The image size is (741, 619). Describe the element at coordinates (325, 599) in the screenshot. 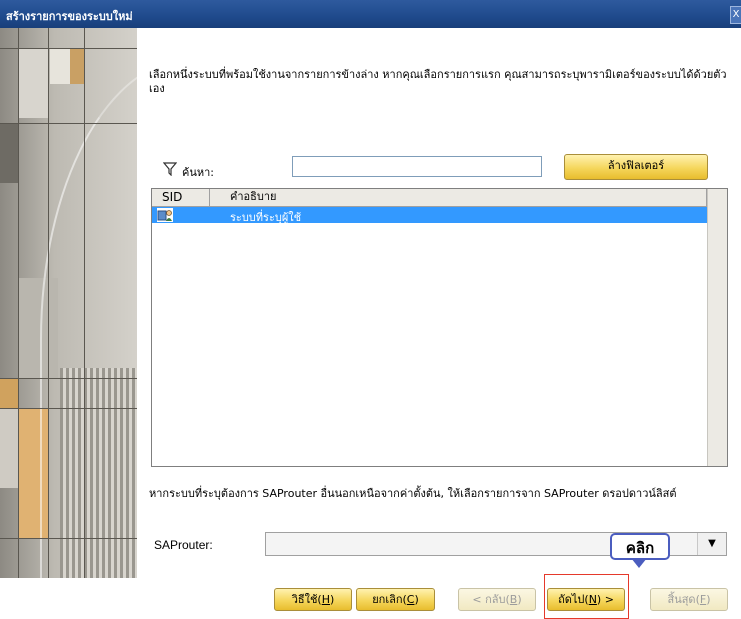

I see `help-key: H` at that location.